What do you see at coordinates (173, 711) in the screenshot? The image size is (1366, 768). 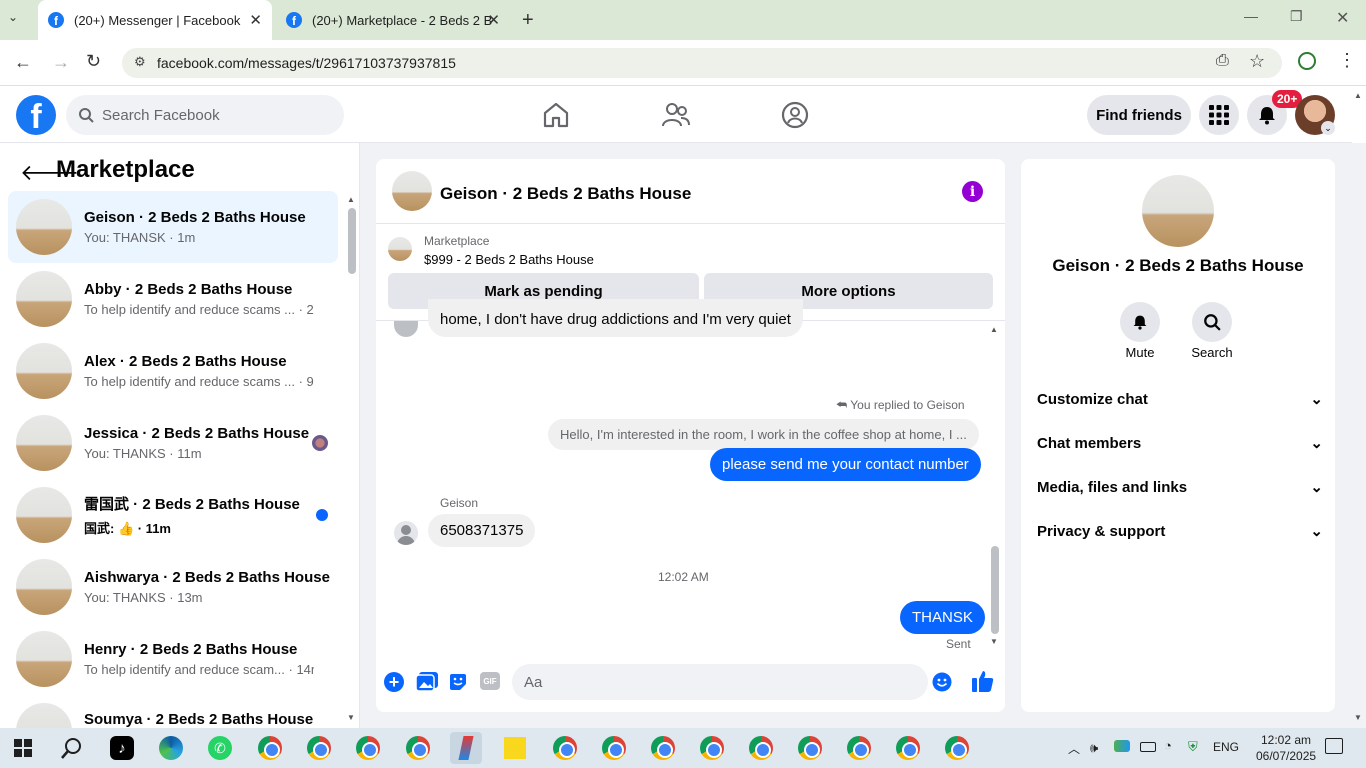 I see `conversation-item: Soumya · 2 Beds 2 Baths House` at bounding box center [173, 711].